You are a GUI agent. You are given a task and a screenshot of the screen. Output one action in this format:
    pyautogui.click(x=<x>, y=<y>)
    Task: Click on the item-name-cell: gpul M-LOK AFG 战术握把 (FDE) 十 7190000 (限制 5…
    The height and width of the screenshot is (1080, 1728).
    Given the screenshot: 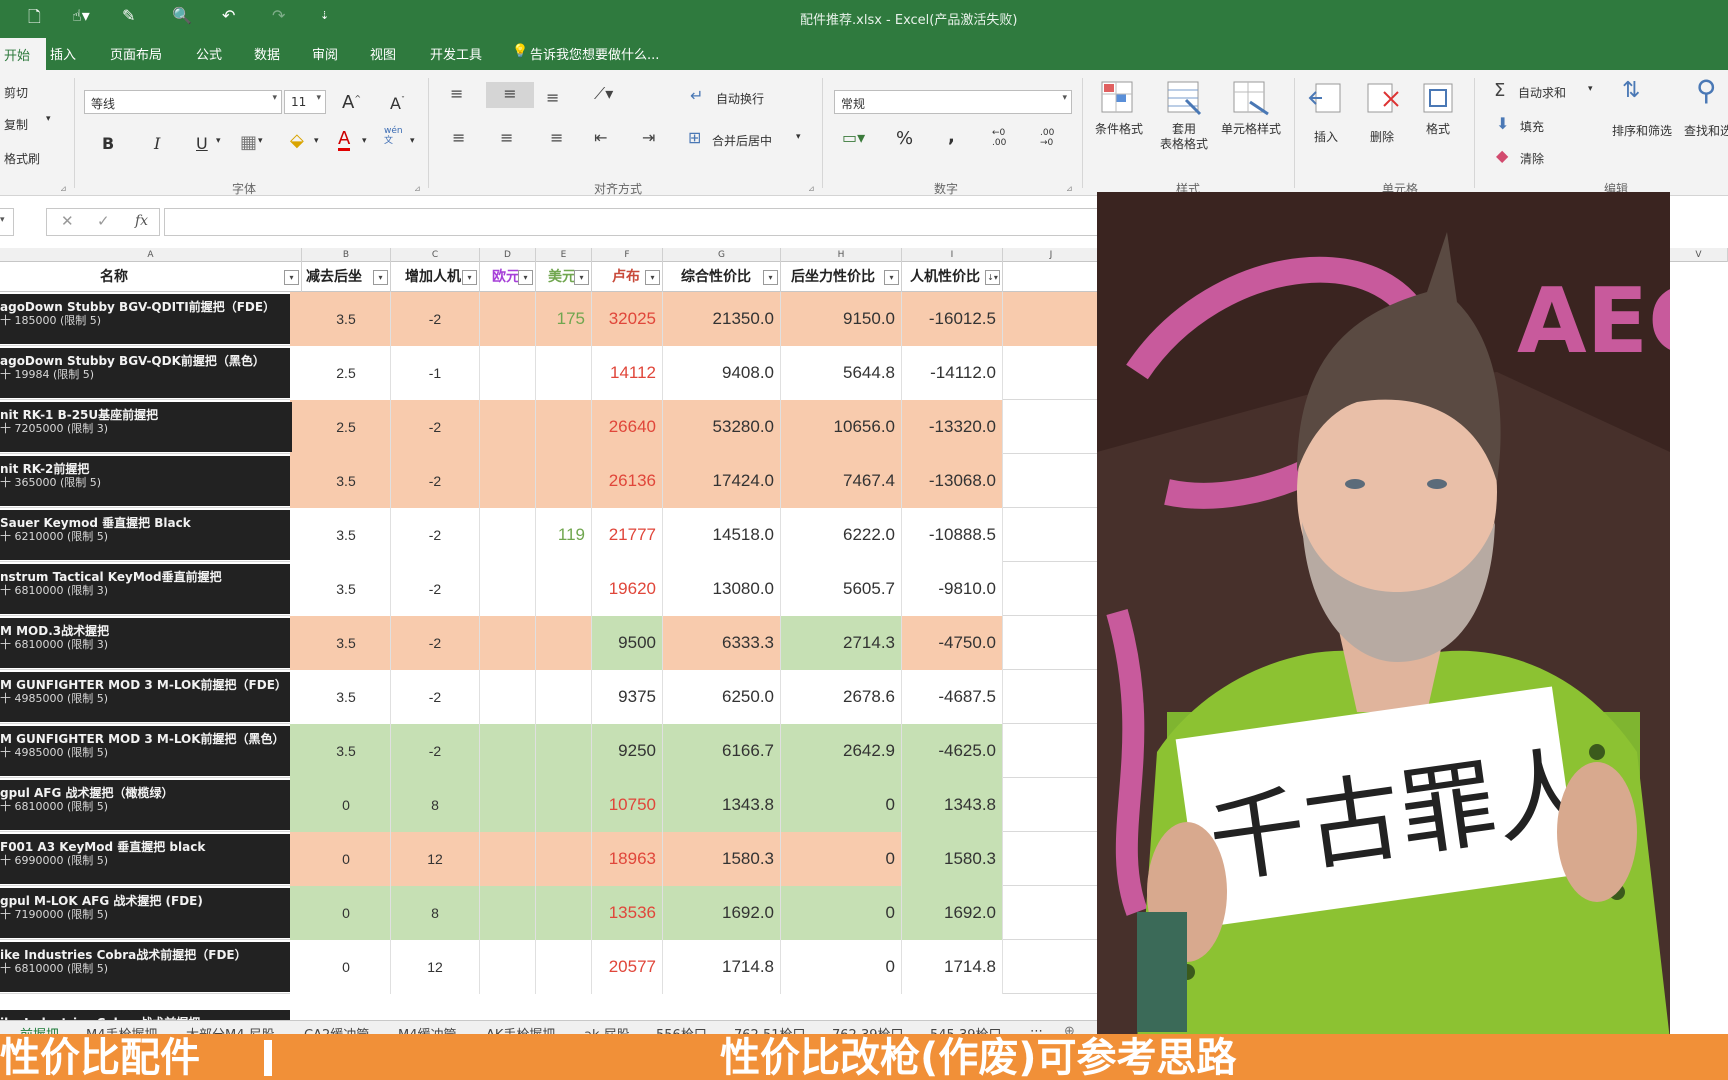 What is the action you would take?
    pyautogui.click(x=145, y=913)
    